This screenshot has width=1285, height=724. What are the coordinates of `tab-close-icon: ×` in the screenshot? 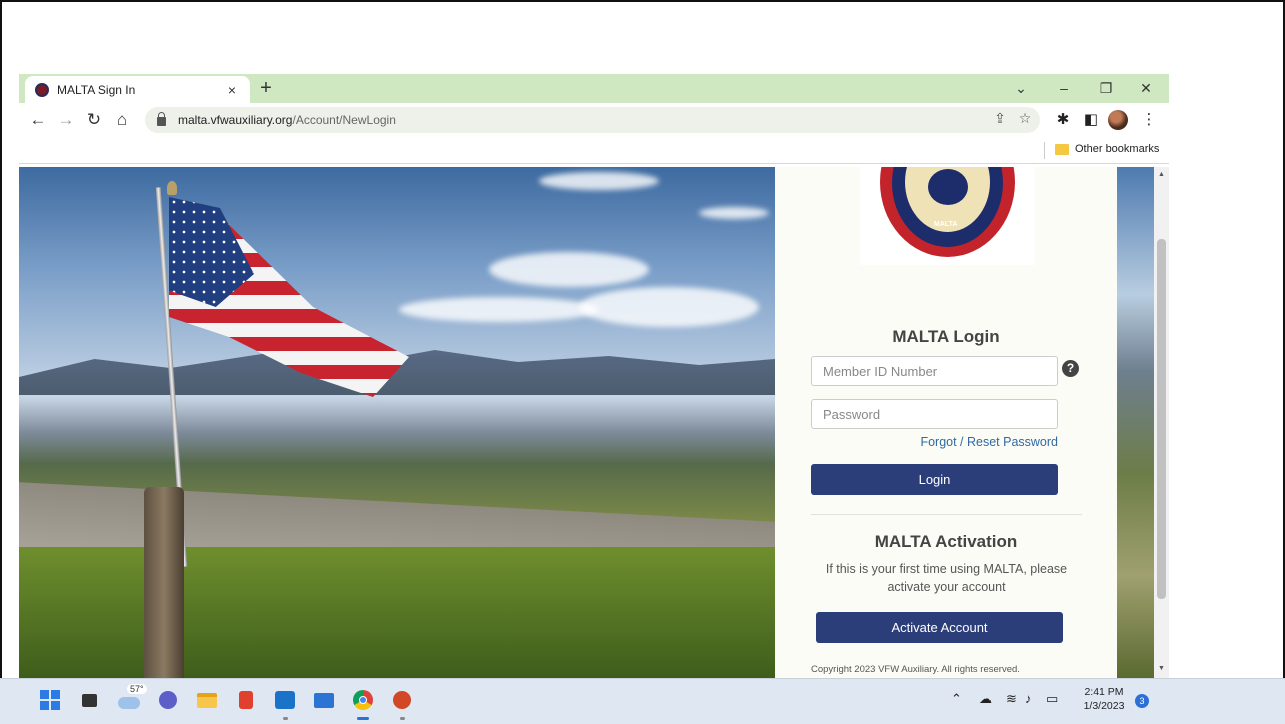 It's located at (232, 90).